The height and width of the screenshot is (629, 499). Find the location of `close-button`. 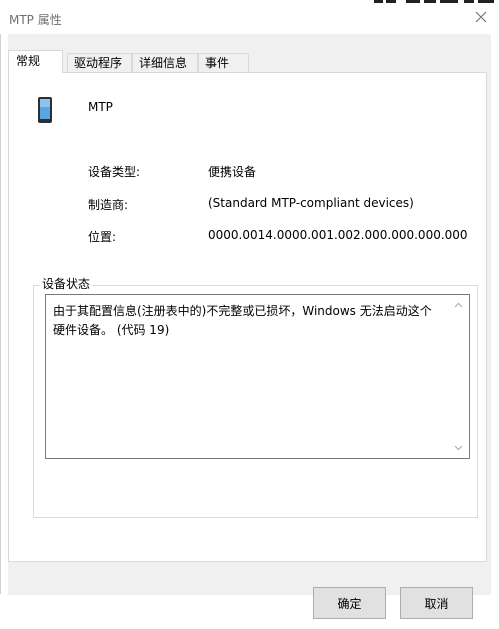

close-button is located at coordinates (481, 17).